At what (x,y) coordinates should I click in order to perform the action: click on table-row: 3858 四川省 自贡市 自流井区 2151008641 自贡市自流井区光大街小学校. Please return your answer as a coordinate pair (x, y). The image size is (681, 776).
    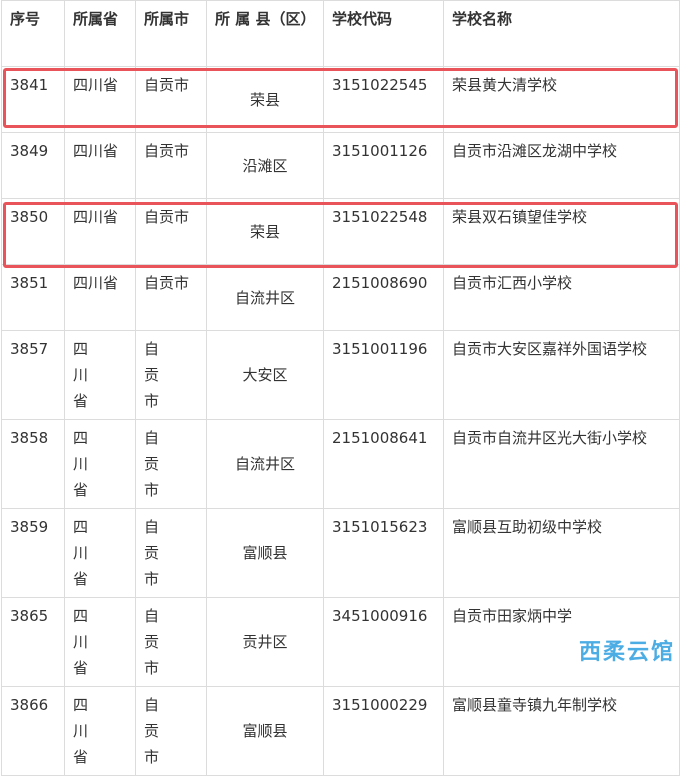
    Looking at the image, I should click on (340, 464).